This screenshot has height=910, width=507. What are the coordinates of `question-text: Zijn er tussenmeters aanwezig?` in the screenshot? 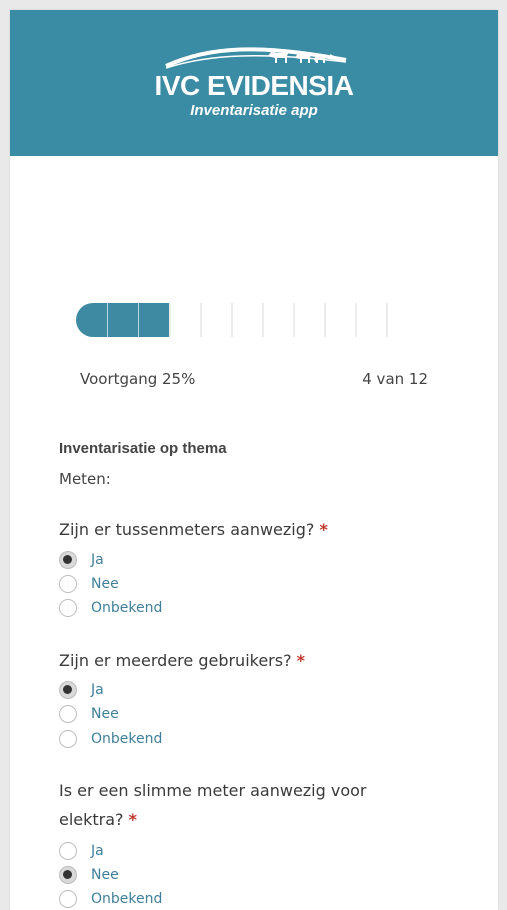 It's located at (187, 529).